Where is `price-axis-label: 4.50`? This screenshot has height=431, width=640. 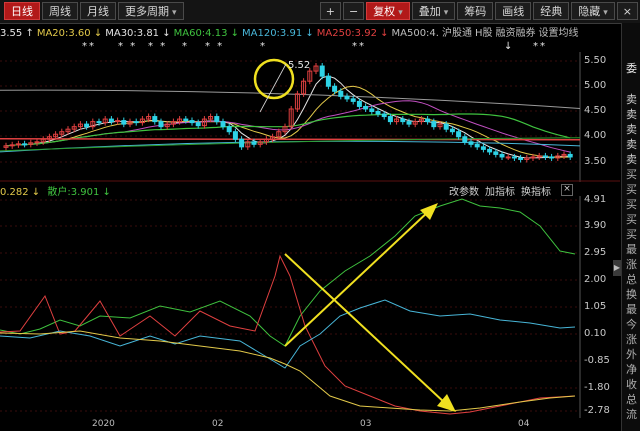 price-axis-label: 4.50 is located at coordinates (595, 110).